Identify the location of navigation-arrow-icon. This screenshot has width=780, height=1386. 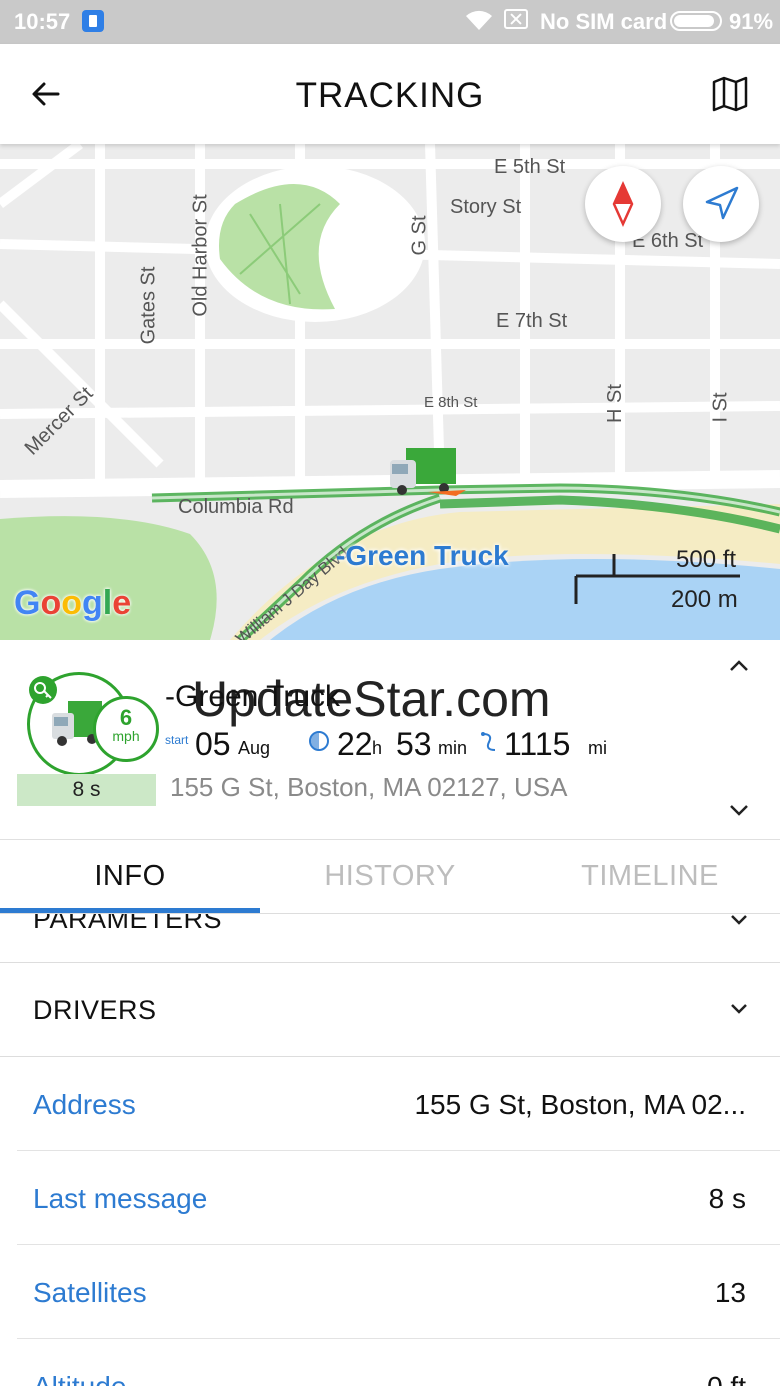
(722, 203).